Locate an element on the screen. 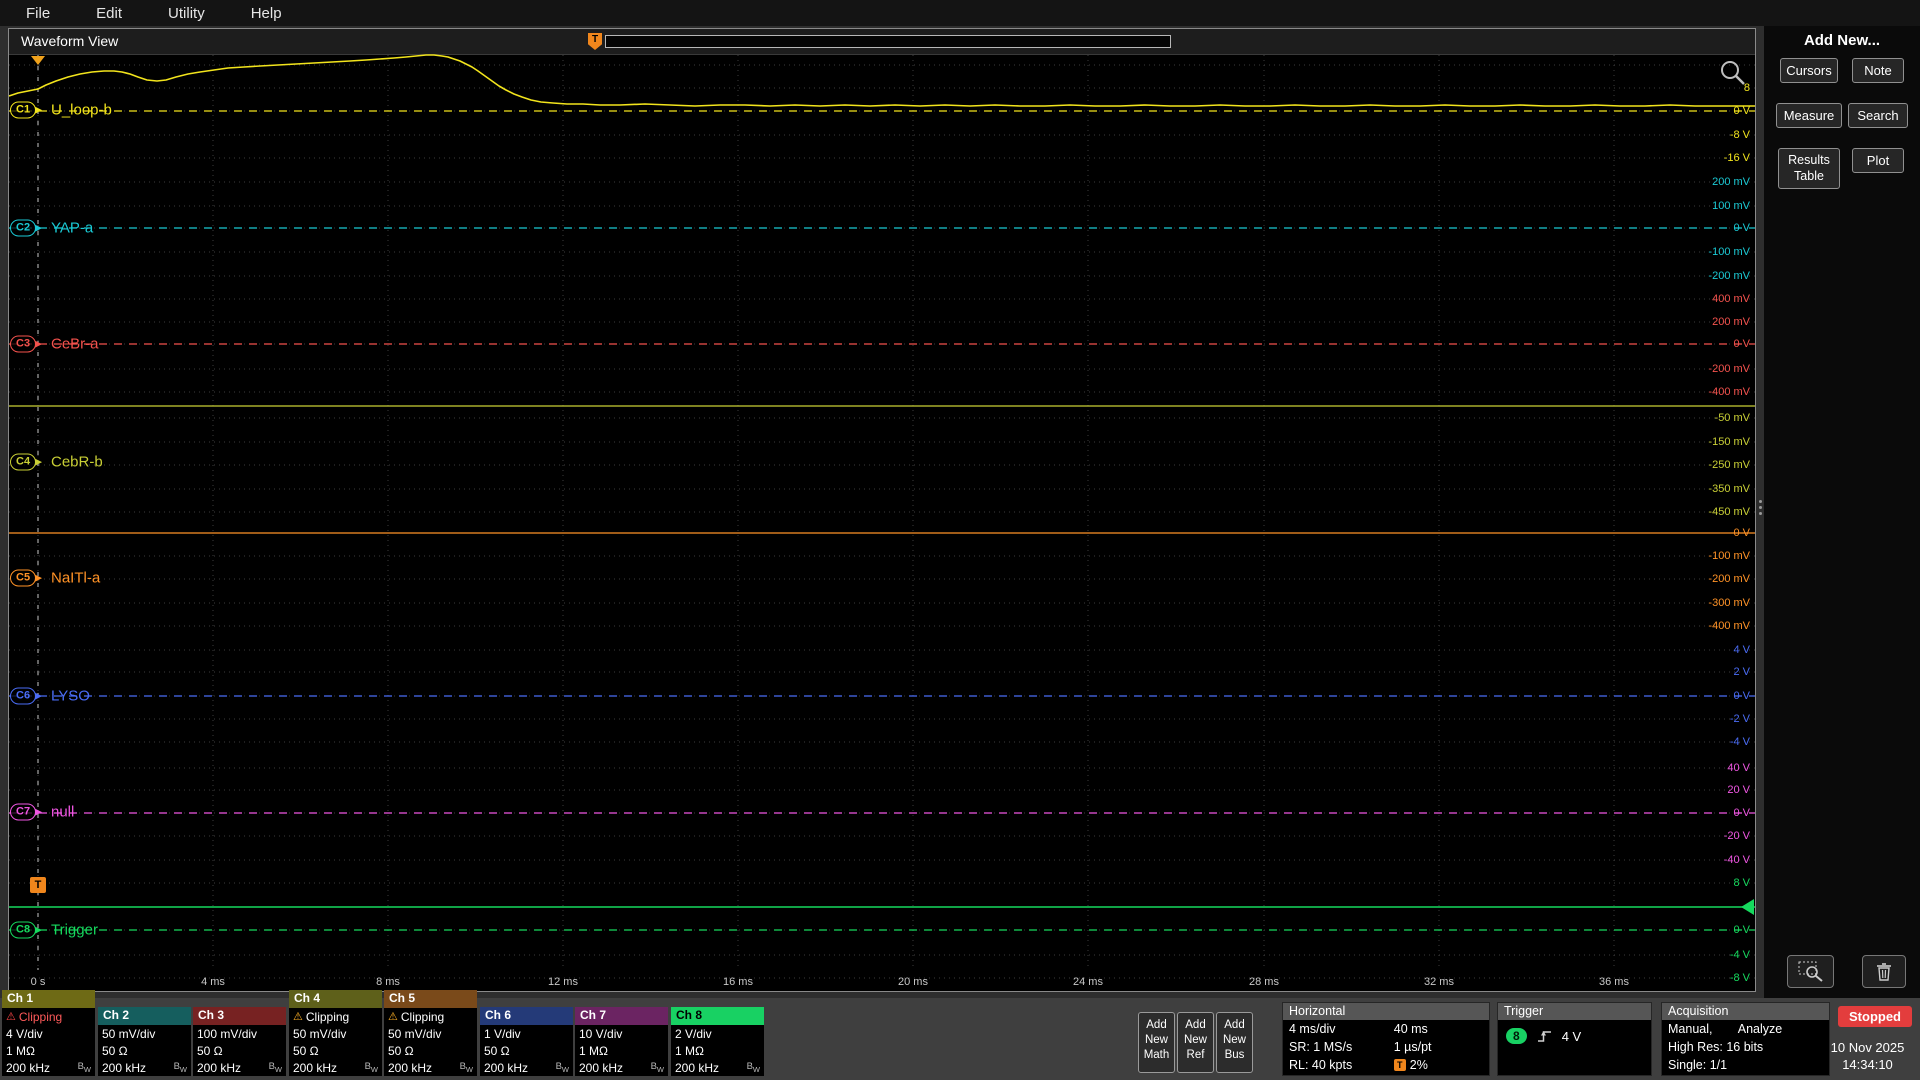  acq-analyze: Analyze is located at coordinates (1760, 1029).